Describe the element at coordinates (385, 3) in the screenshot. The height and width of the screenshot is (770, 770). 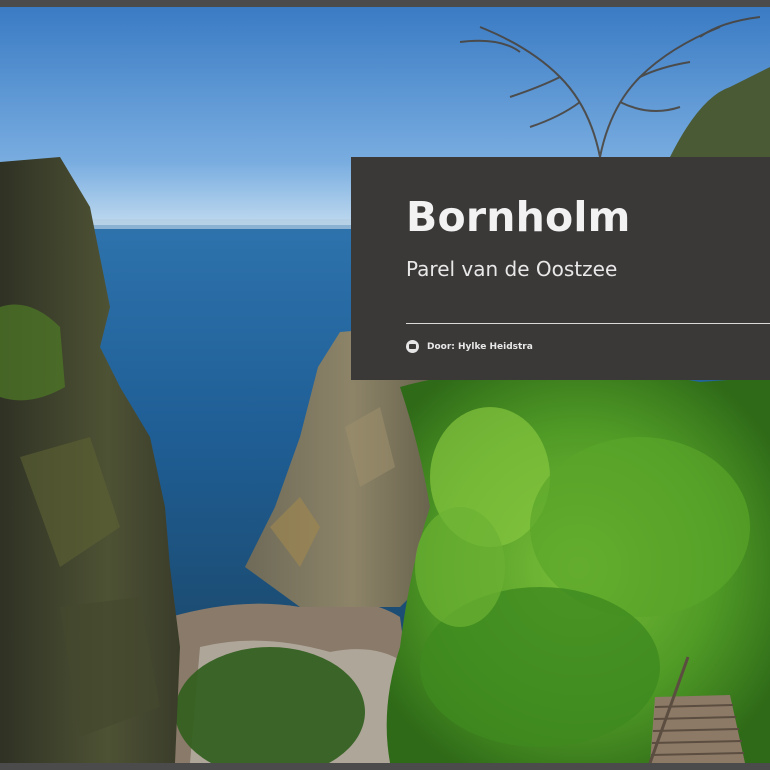
I see `top-frame-bar` at that location.